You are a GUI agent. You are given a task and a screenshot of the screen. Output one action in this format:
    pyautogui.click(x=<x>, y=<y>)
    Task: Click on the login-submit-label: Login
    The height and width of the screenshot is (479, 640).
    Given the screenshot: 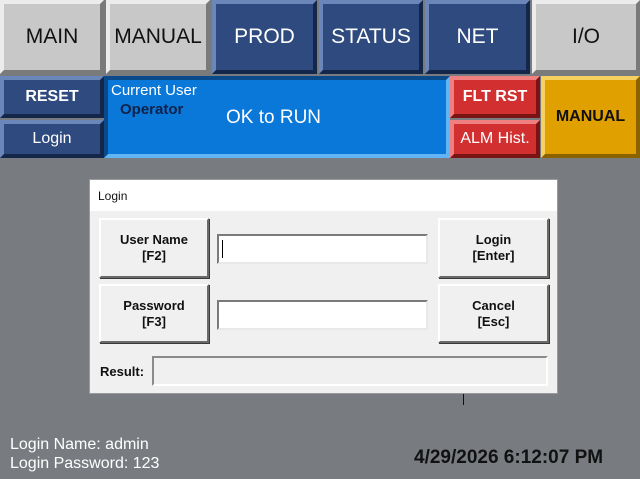 What is the action you would take?
    pyautogui.click(x=493, y=239)
    